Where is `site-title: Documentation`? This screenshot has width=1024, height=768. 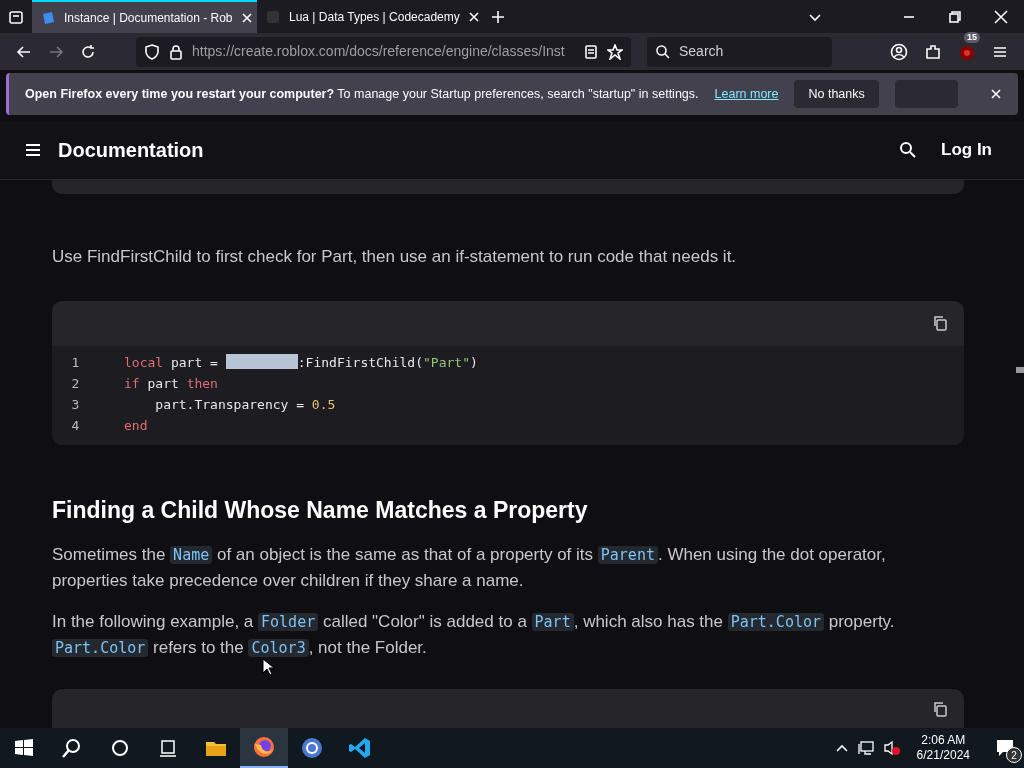 site-title: Documentation is located at coordinates (131, 150).